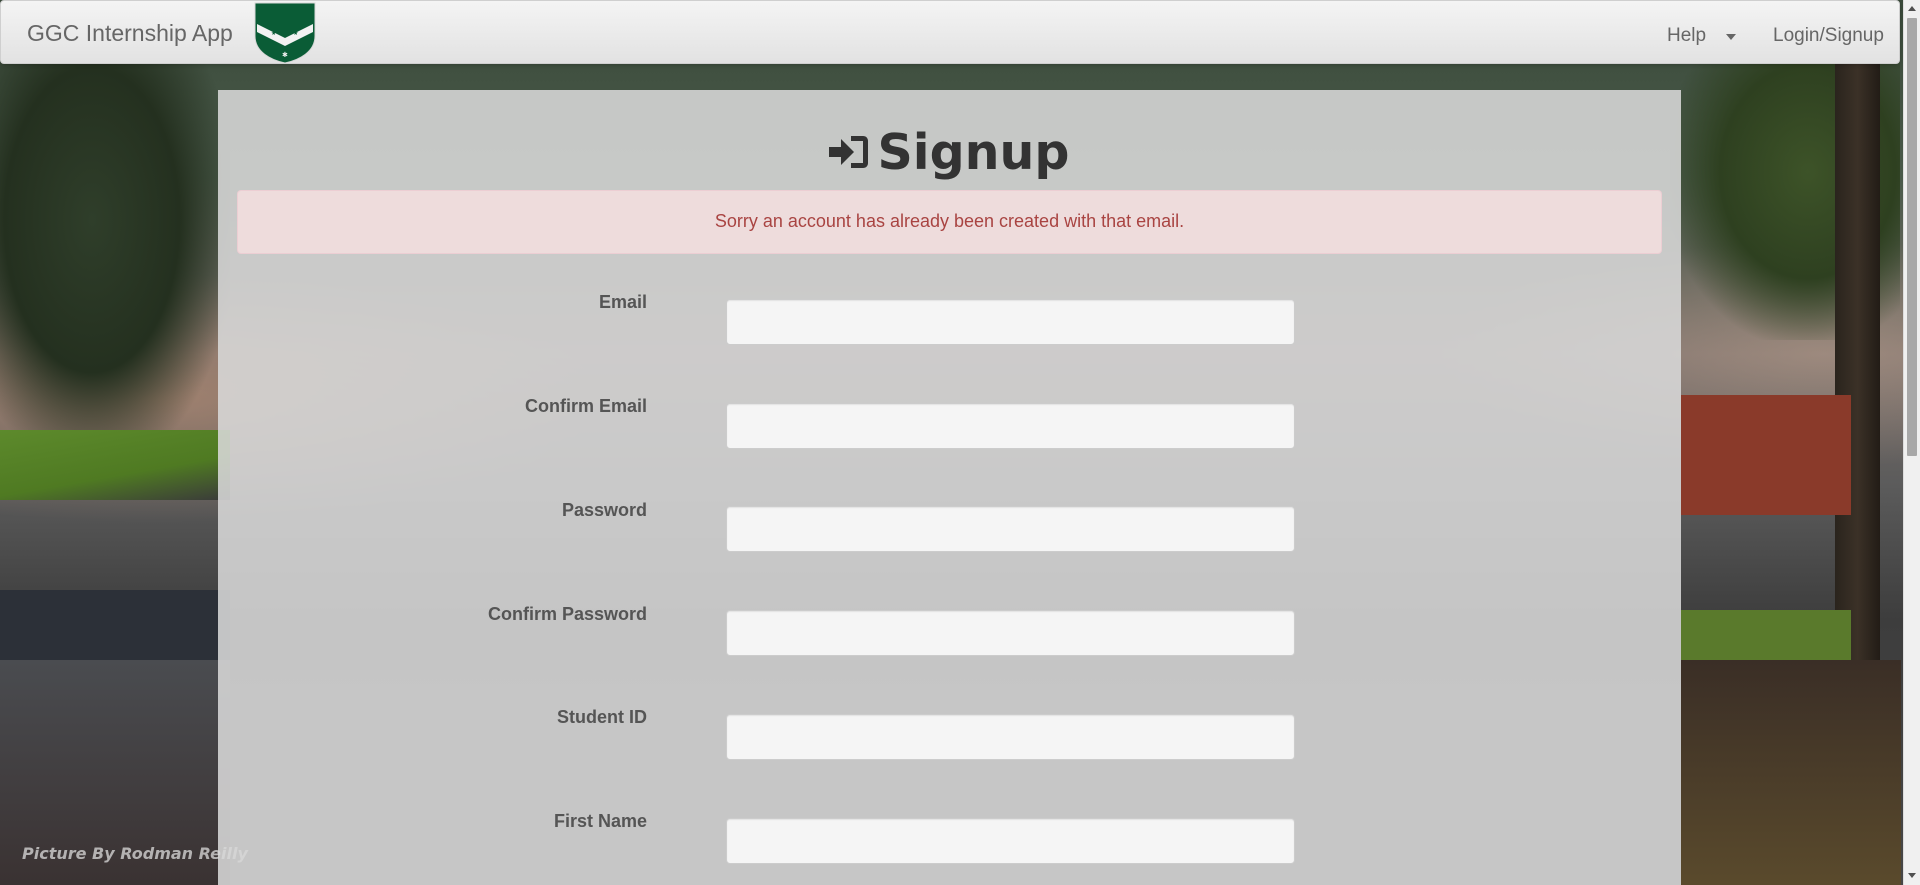 The image size is (1920, 885). Describe the element at coordinates (1010, 529) in the screenshot. I see `password-field` at that location.